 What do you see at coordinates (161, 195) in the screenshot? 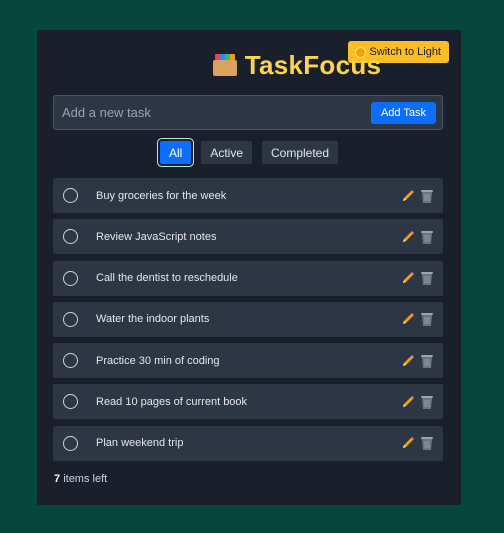
I see `task-text: Buy groceries for the week` at bounding box center [161, 195].